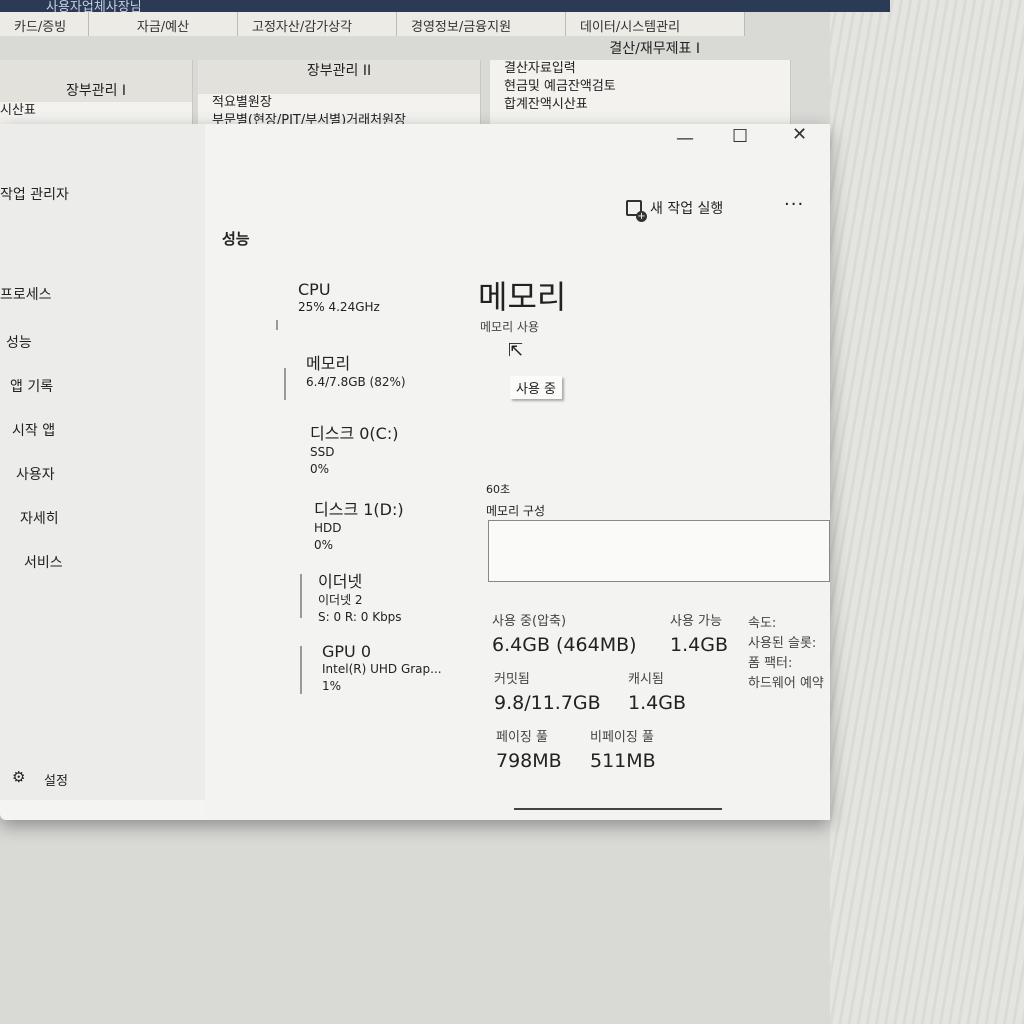 This screenshot has width=1024, height=1024. What do you see at coordinates (770, 663) in the screenshot?
I see `form-factor-label: 폼 팩터:` at bounding box center [770, 663].